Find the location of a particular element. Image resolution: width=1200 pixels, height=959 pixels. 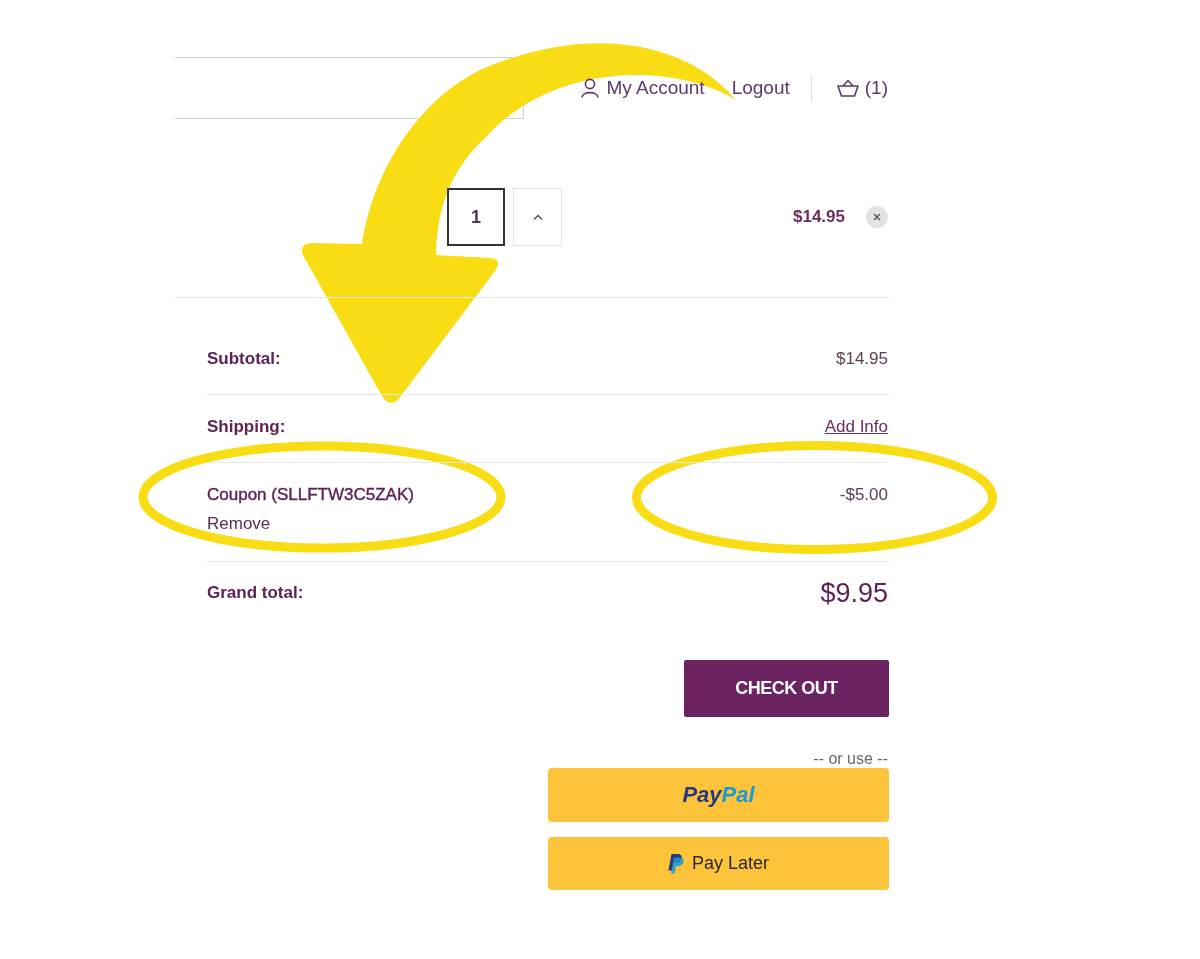

grand-total-amount: $9.95 is located at coordinates (854, 593).